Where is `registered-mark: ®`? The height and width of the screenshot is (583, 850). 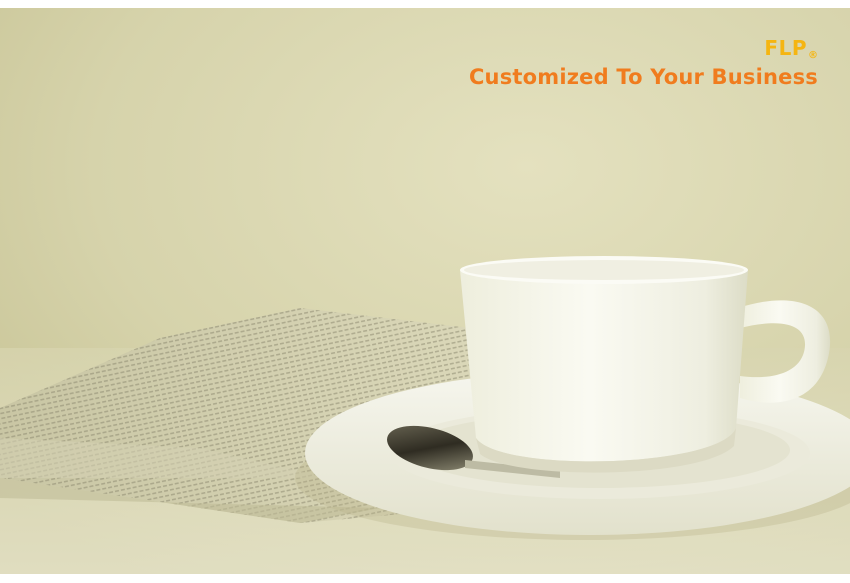 registered-mark: ® is located at coordinates (813, 55).